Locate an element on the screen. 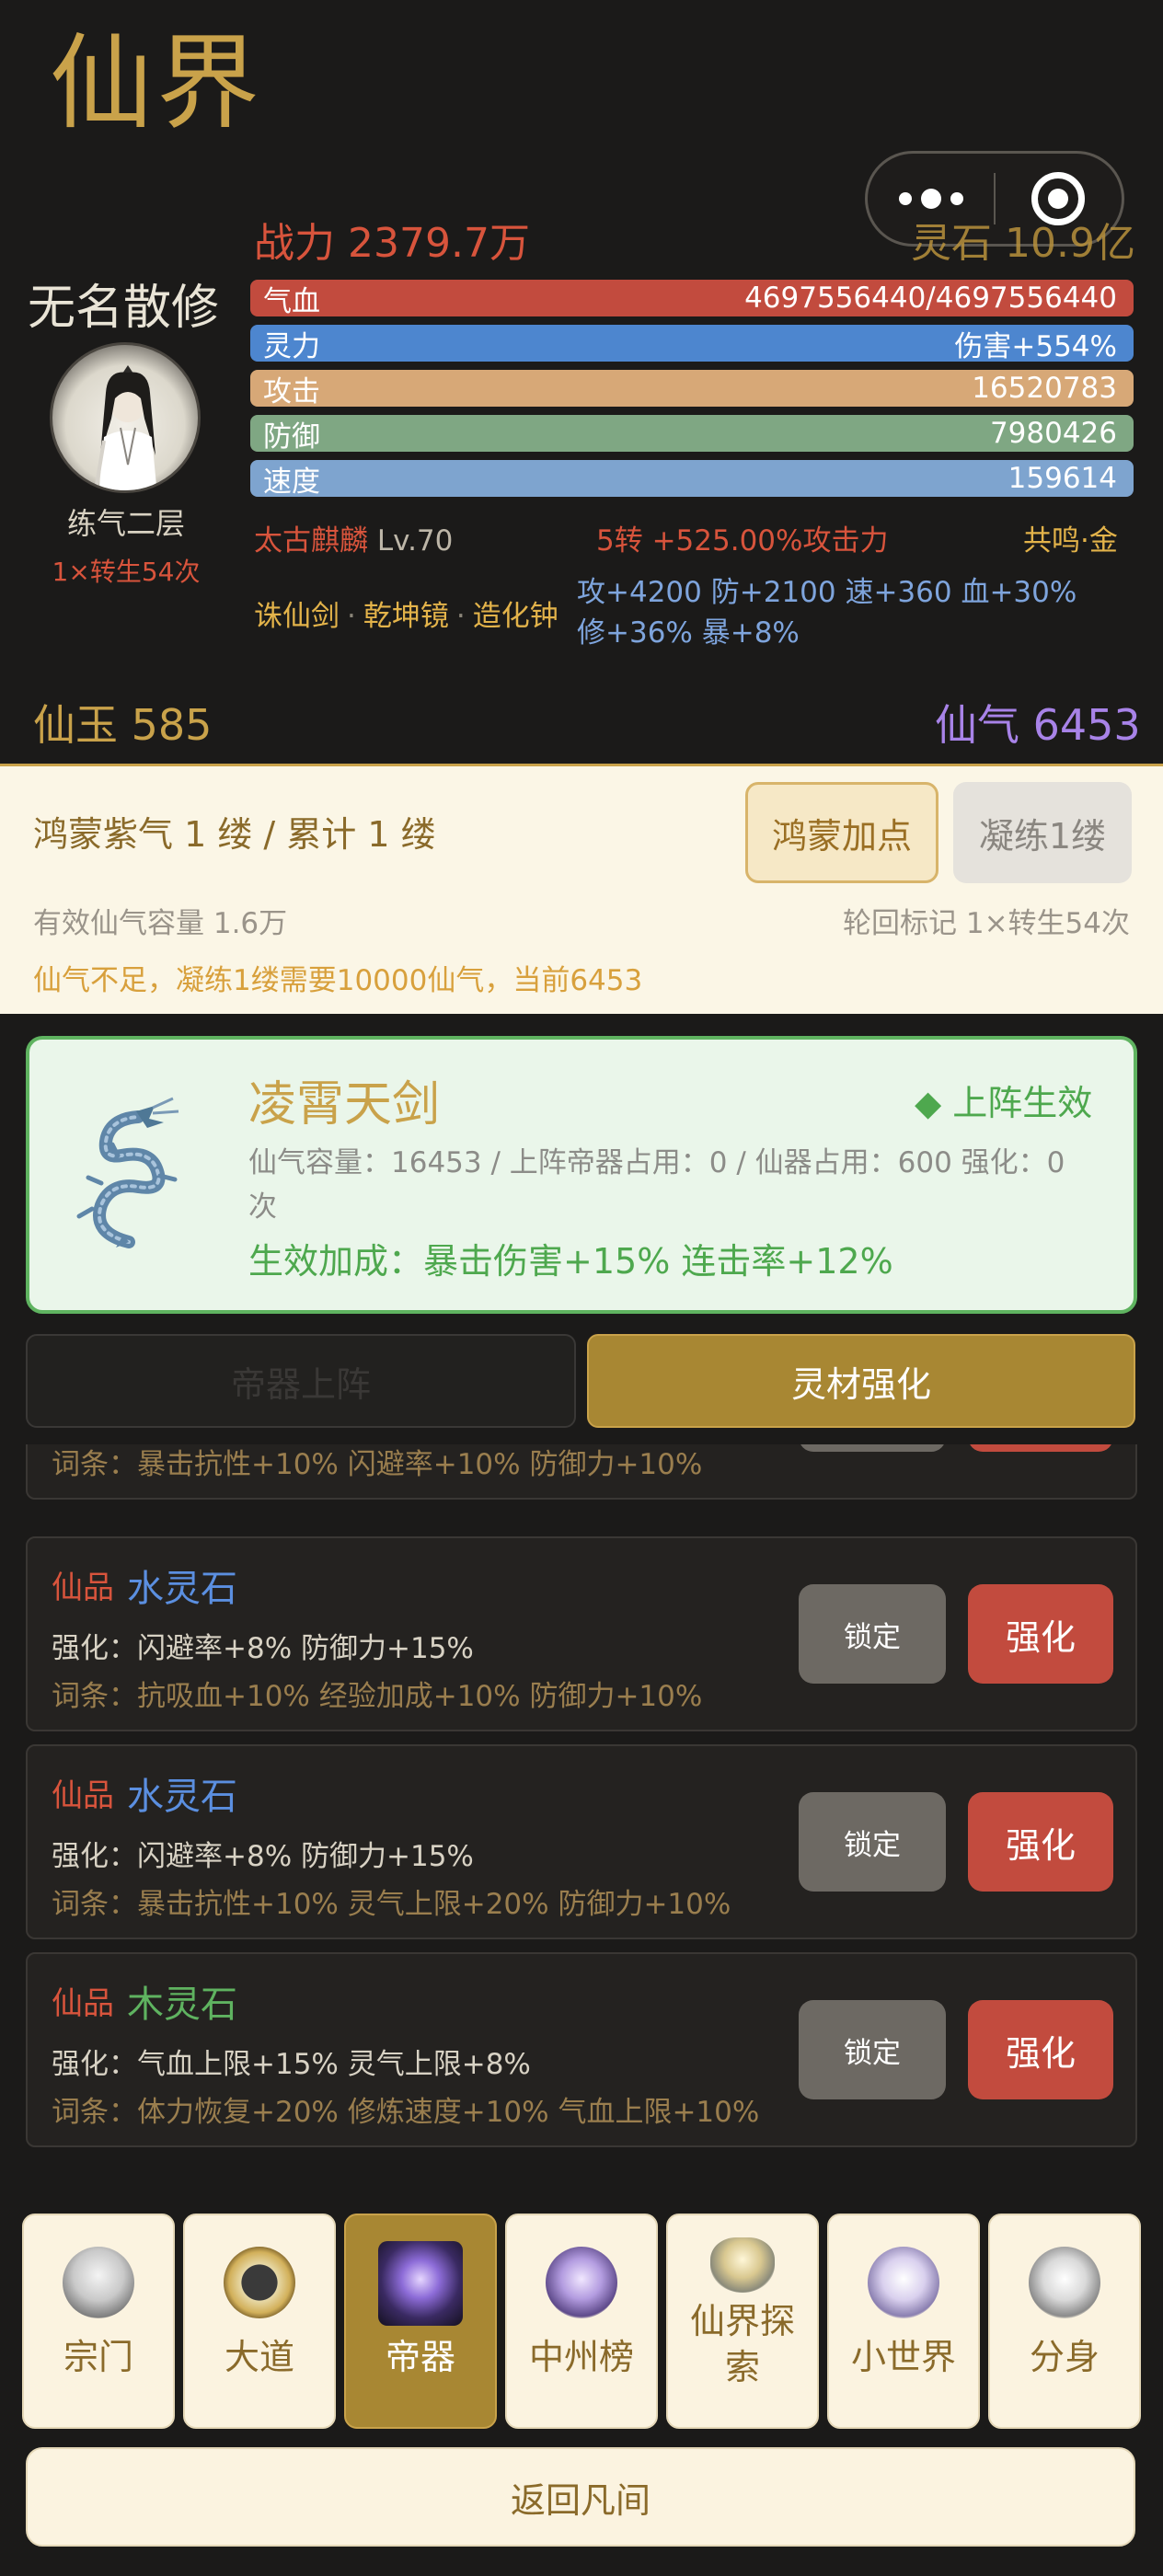  mana-value: 伤害+554% is located at coordinates (1035, 346).